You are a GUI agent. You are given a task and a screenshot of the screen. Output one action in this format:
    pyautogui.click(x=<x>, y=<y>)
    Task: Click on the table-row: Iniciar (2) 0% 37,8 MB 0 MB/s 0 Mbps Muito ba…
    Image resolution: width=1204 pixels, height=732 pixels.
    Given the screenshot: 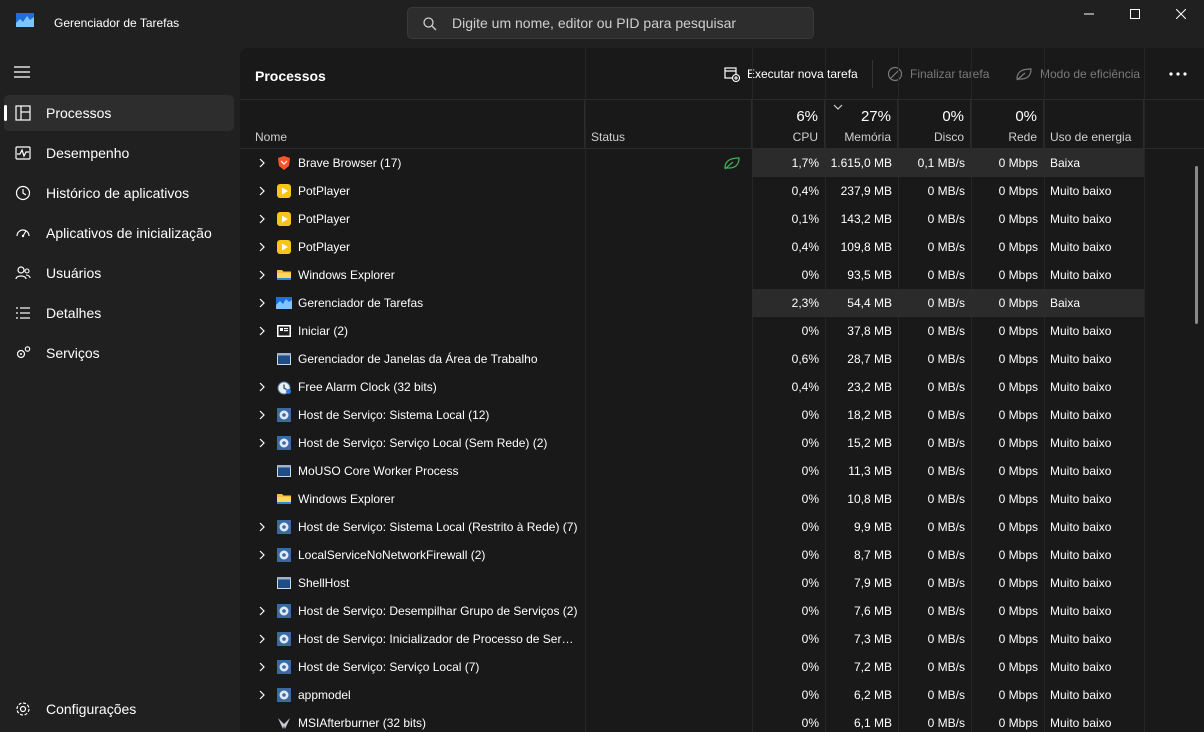 What is the action you would take?
    pyautogui.click(x=692, y=331)
    